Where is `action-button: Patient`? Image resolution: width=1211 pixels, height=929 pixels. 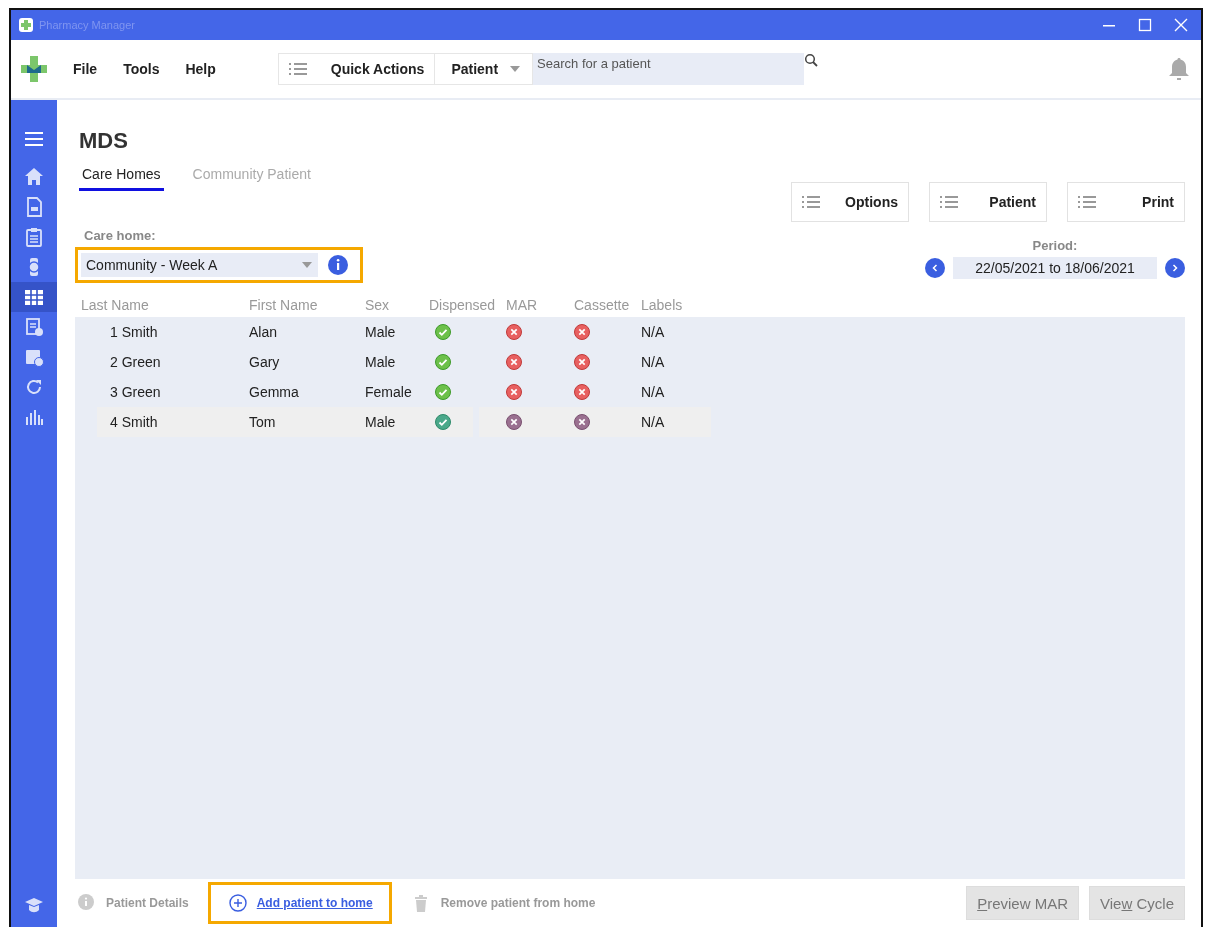 action-button: Patient is located at coordinates (988, 202).